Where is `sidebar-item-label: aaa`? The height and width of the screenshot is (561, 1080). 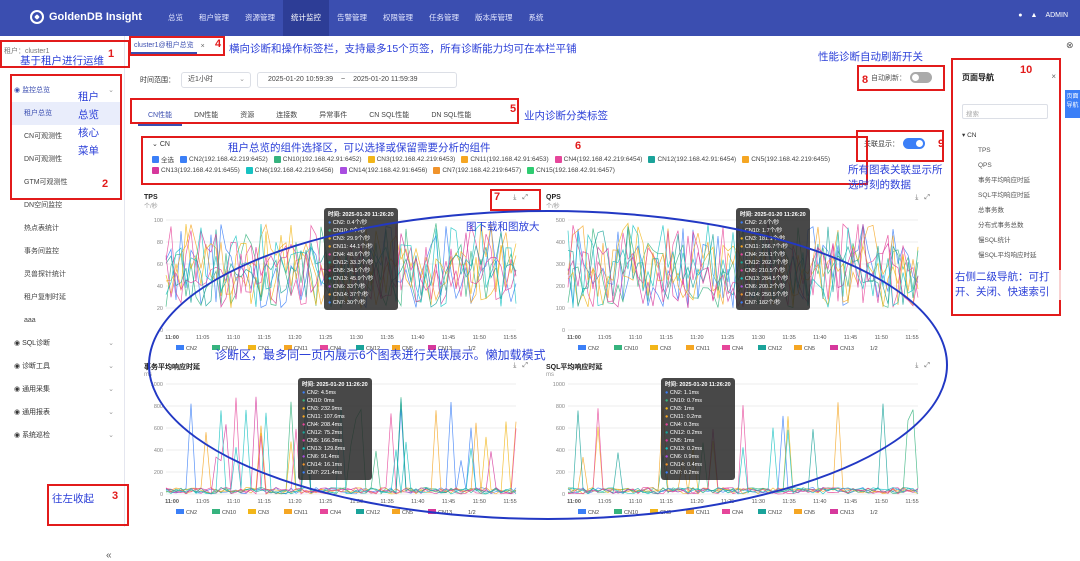
sidebar-item-label: aaa is located at coordinates (30, 320).